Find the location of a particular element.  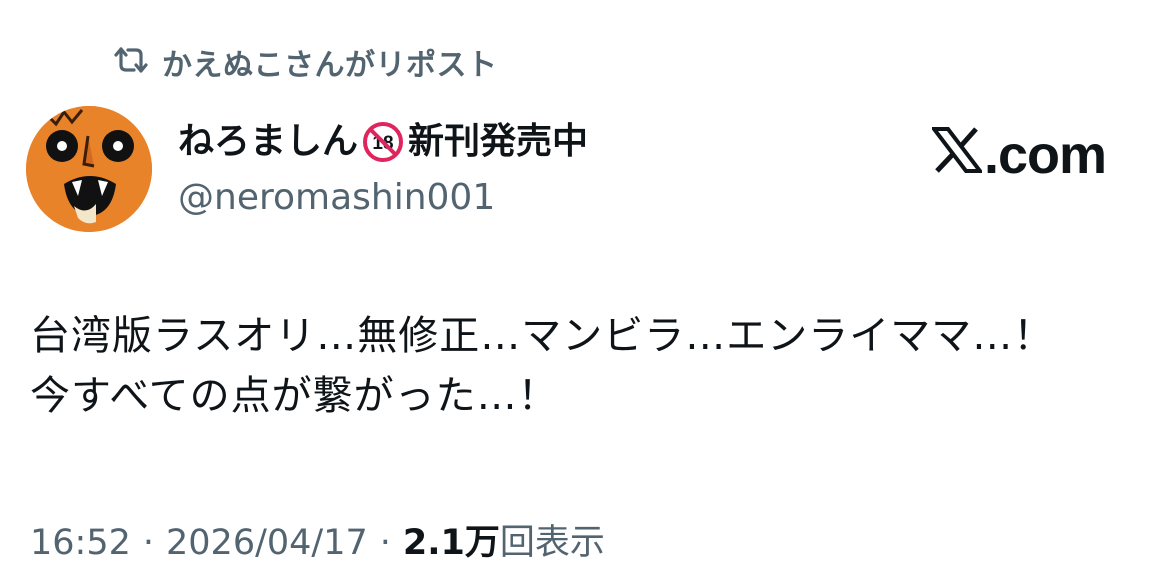

repost-text: かえぬこさんがリポスト is located at coordinates (330, 65).